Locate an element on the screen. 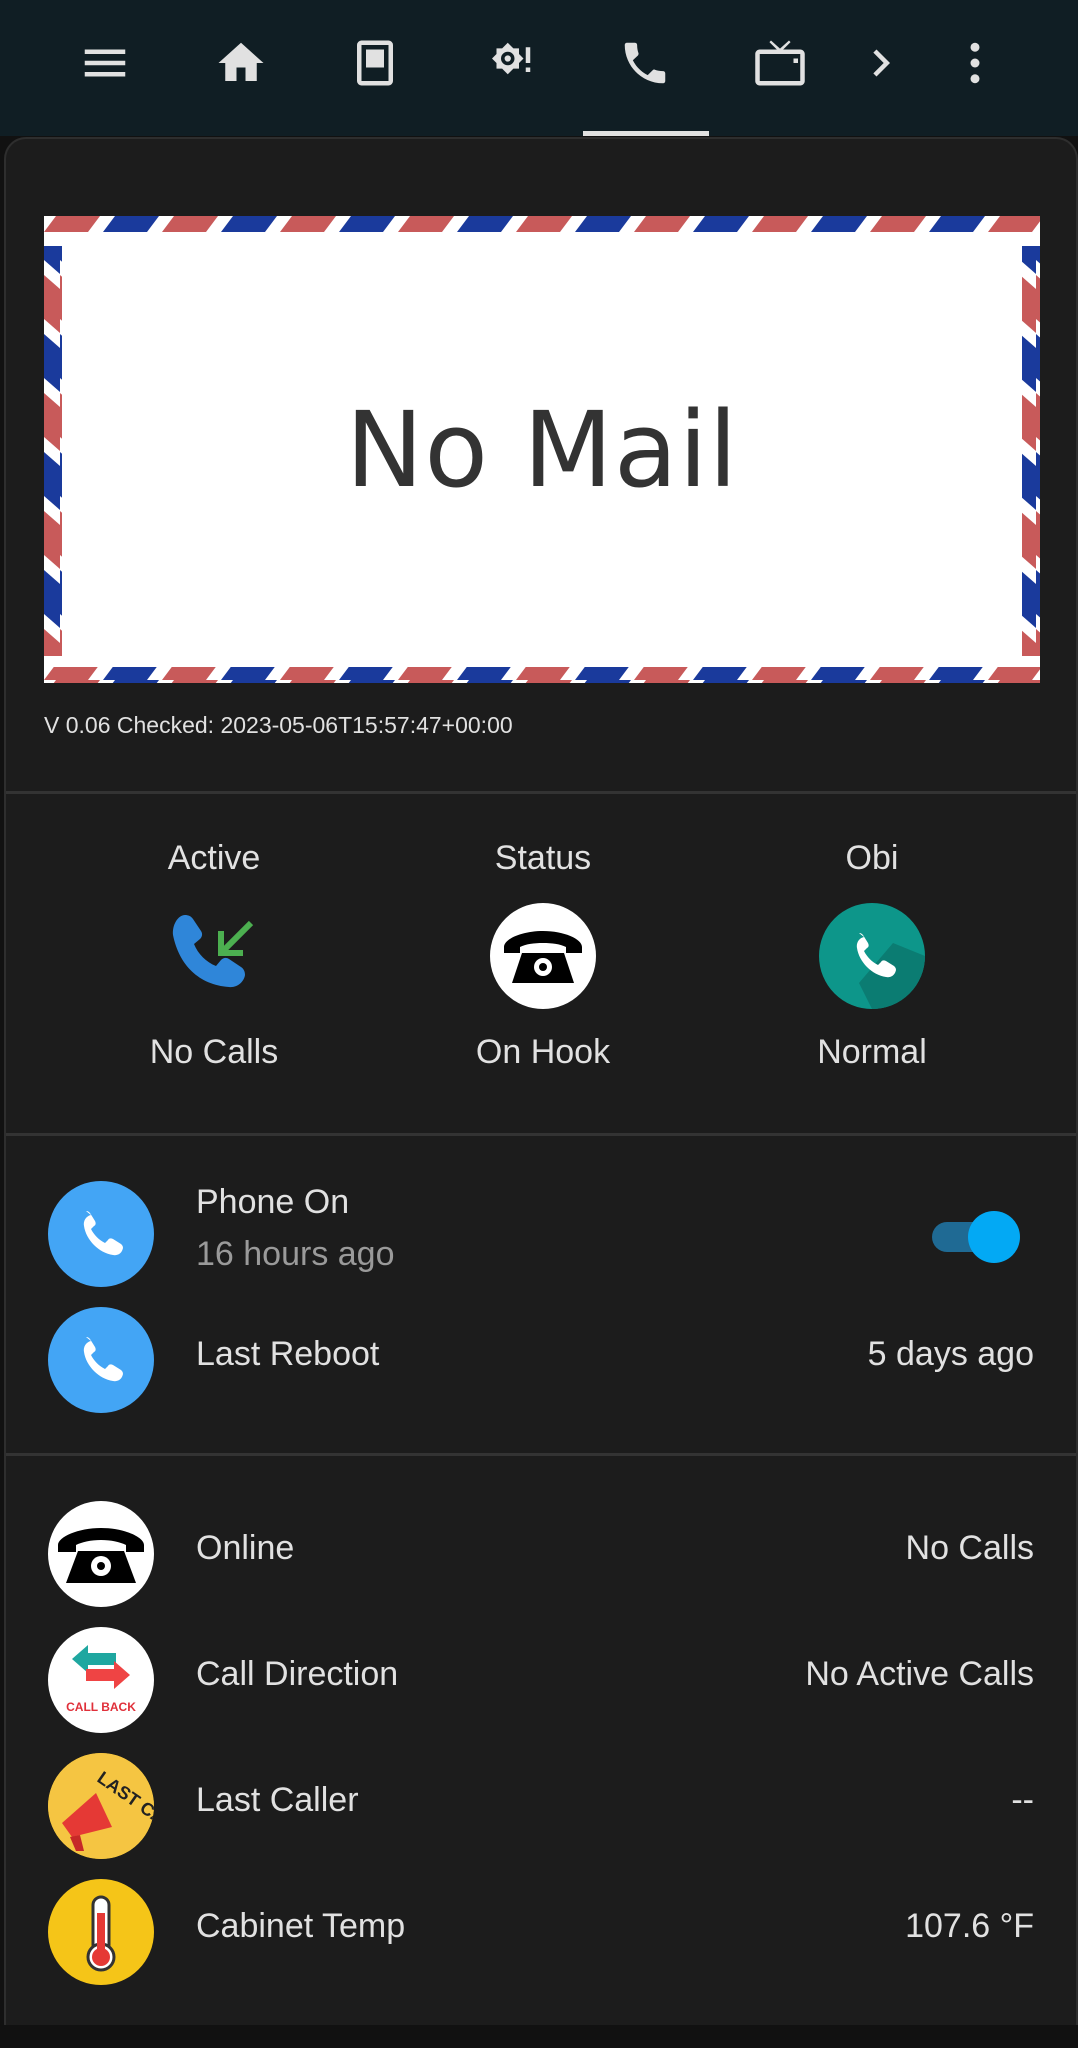 This screenshot has width=1078, height=2048. chevron-right-icon is located at coordinates (881, 63).